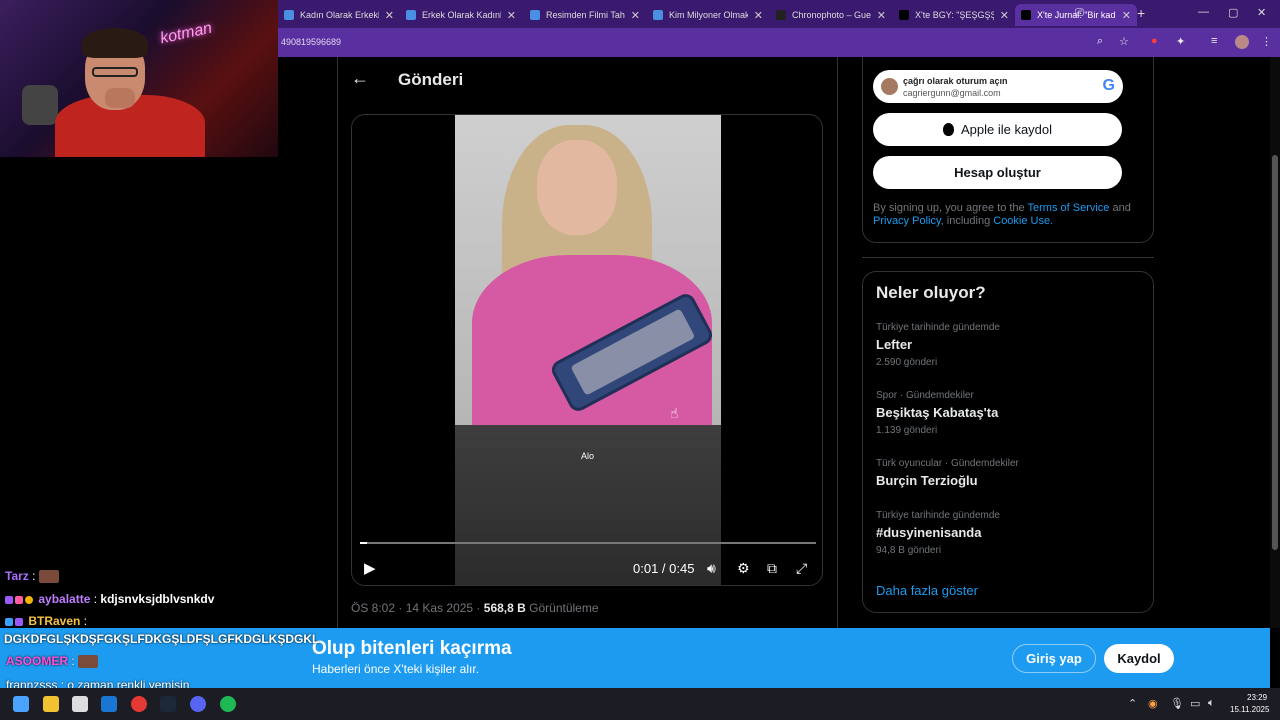  I want to click on banner-subtitle: Haberleri önce X'teki kişiler alır., so click(396, 669).